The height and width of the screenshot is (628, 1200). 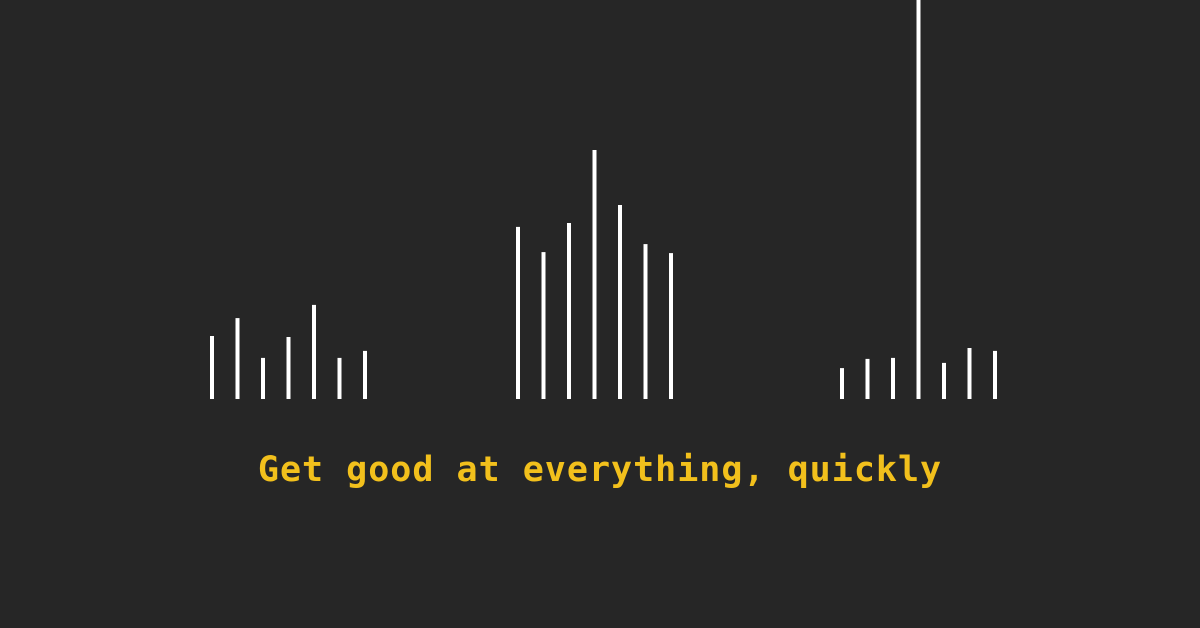 I want to click on bar-group-middle, so click(x=594, y=274).